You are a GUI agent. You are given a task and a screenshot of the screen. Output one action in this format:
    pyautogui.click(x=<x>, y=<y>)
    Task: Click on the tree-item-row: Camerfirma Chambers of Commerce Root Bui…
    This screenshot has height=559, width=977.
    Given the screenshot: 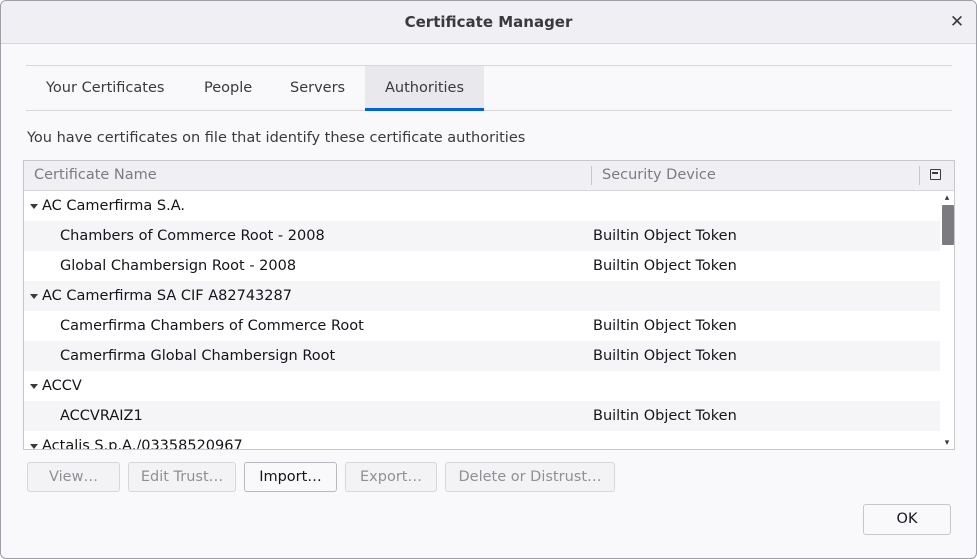 What is the action you would take?
    pyautogui.click(x=482, y=326)
    